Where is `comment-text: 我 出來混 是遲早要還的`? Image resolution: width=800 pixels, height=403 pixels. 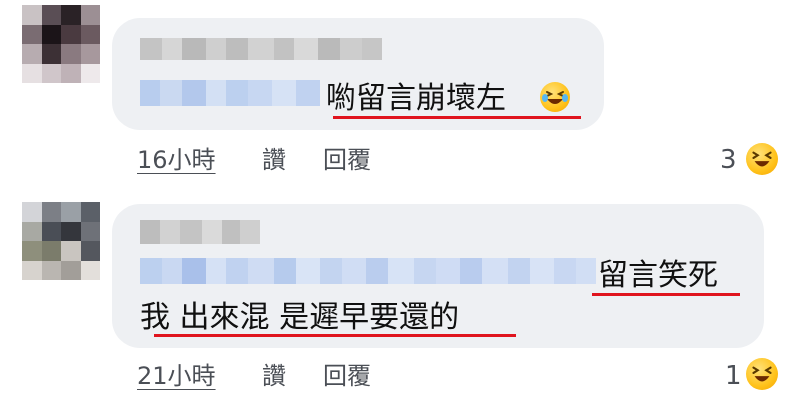
comment-text: 我 出來混 是遲早要還的 is located at coordinates (300, 317).